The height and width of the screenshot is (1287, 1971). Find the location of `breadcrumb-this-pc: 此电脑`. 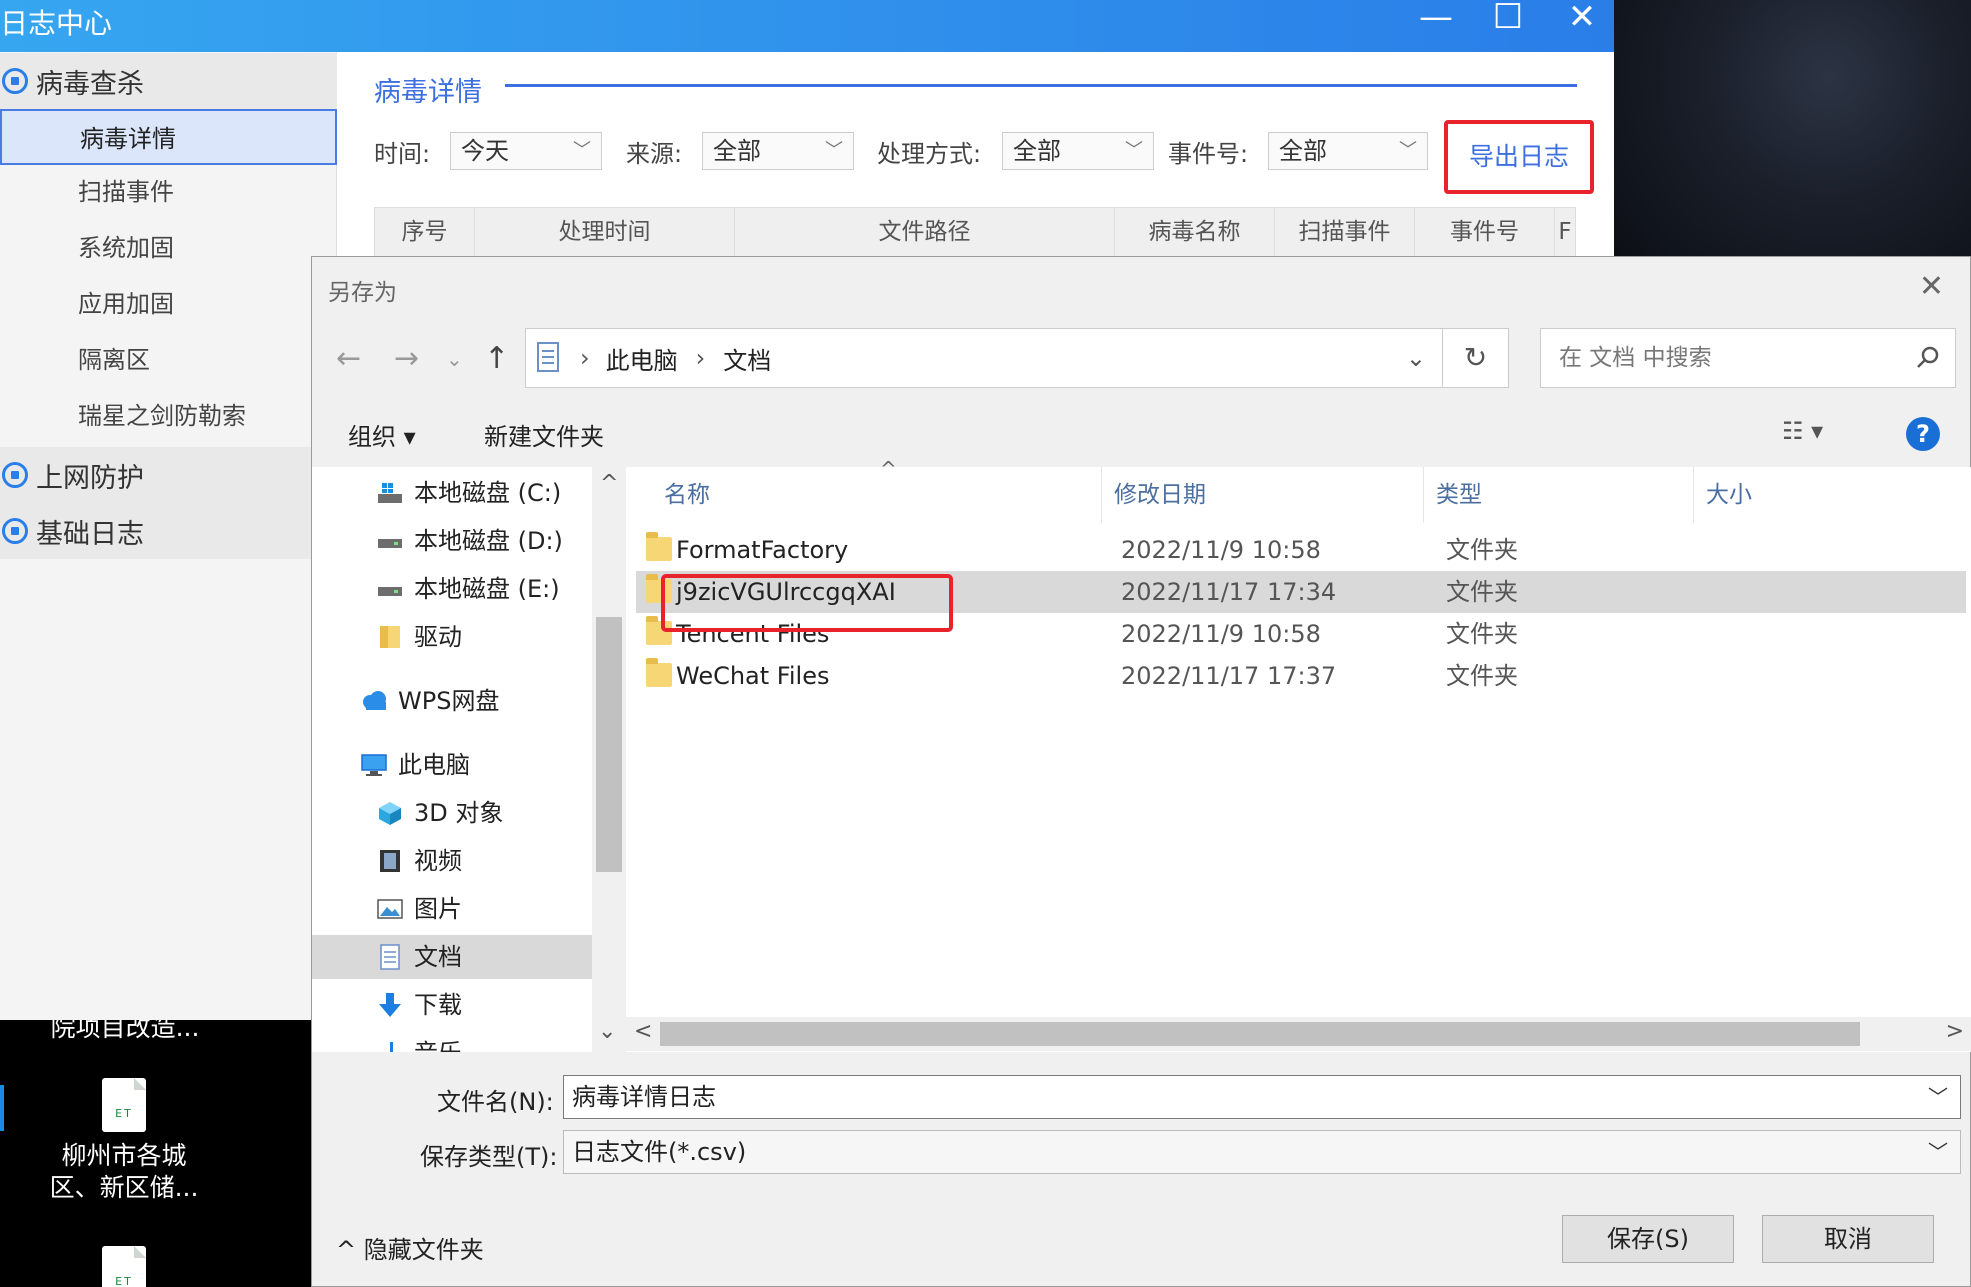

breadcrumb-this-pc: 此电脑 is located at coordinates (642, 358).